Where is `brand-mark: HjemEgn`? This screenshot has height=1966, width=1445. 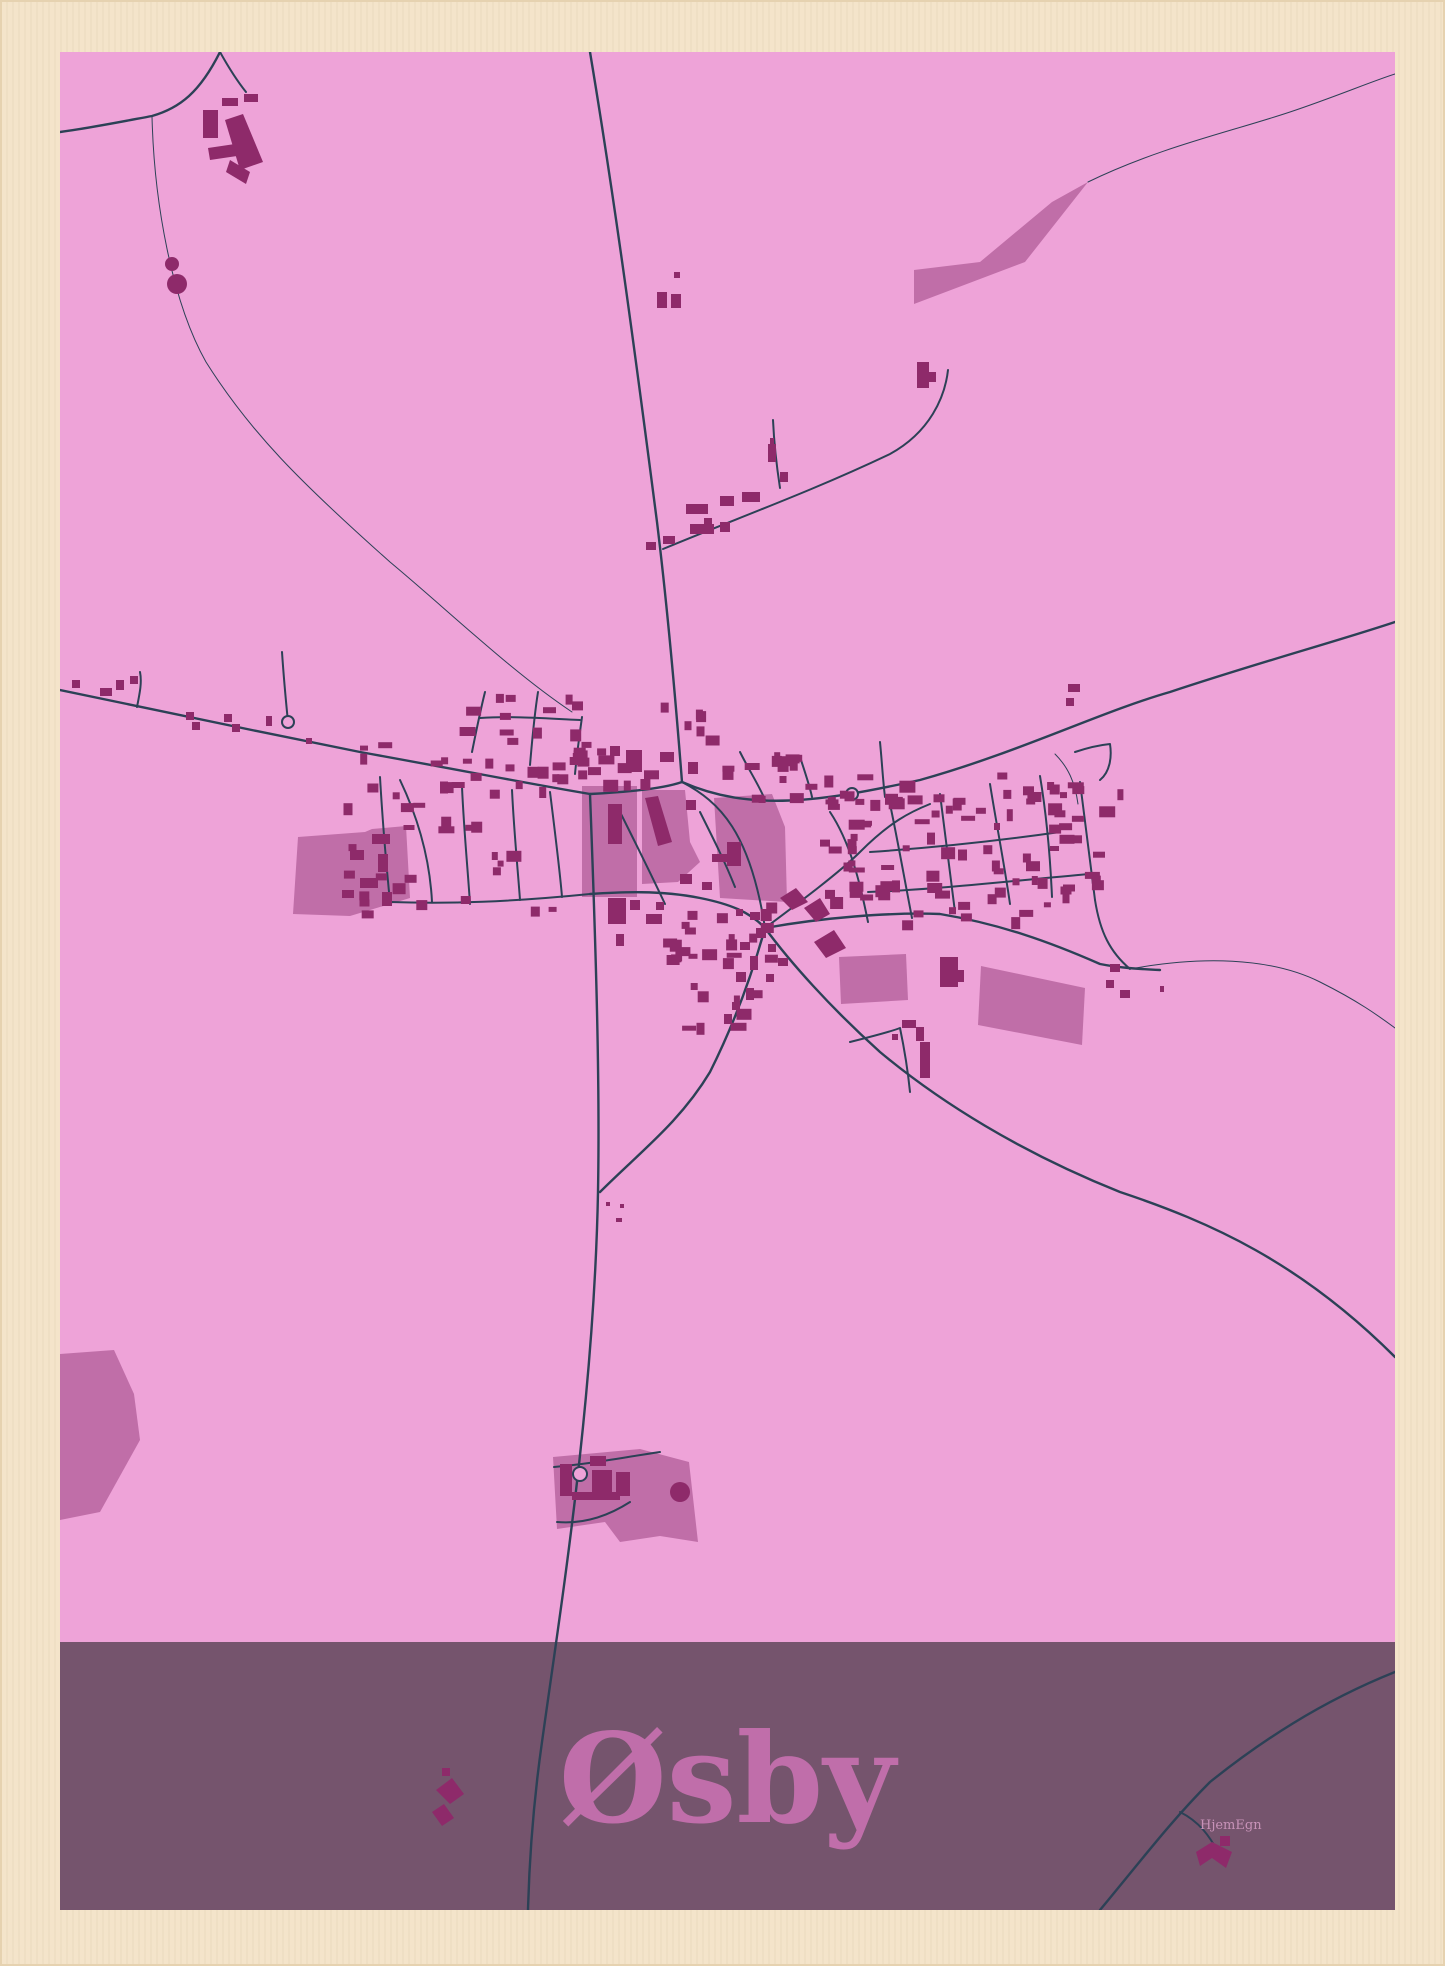
brand-mark: HjemEgn is located at coordinates (1231, 1825).